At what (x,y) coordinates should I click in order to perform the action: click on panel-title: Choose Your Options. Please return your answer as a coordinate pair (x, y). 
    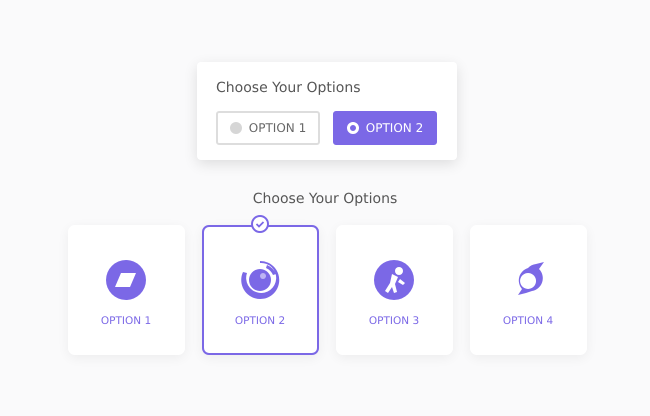
    Looking at the image, I should click on (289, 88).